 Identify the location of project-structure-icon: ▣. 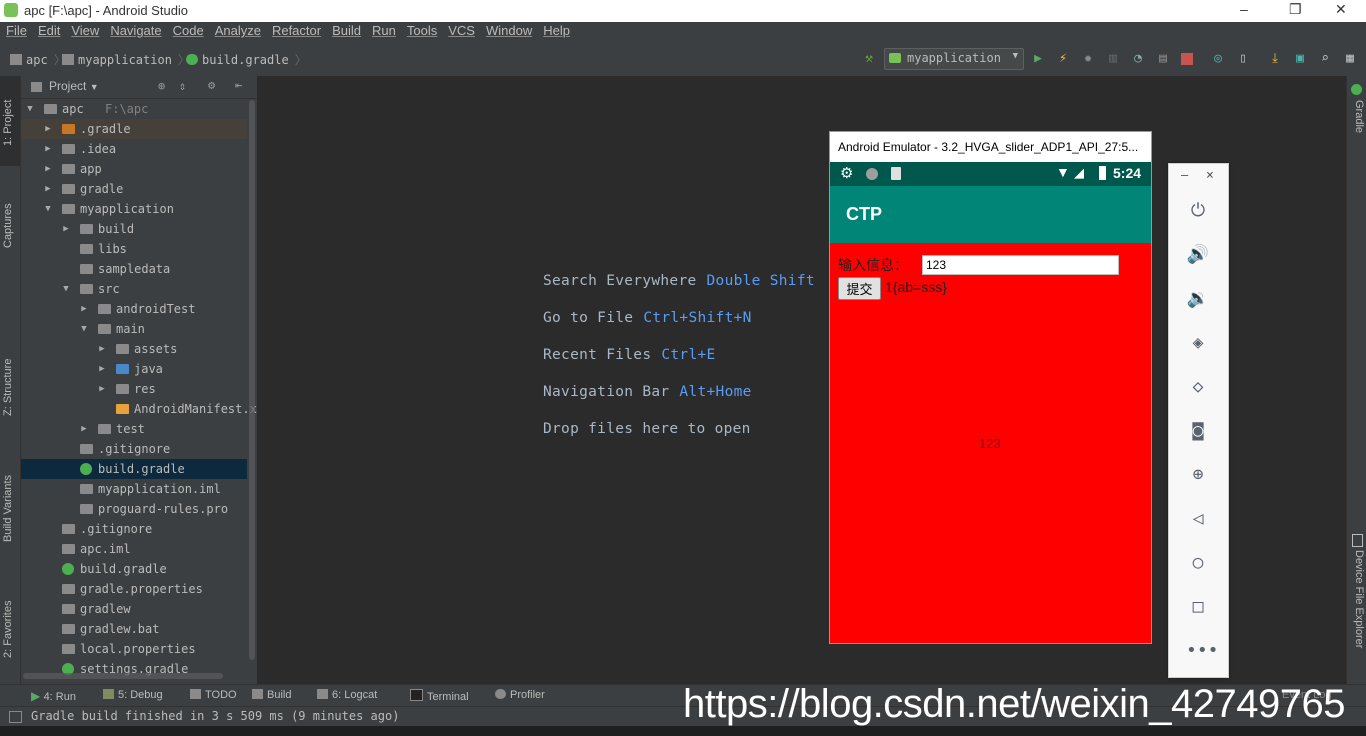
(1300, 59).